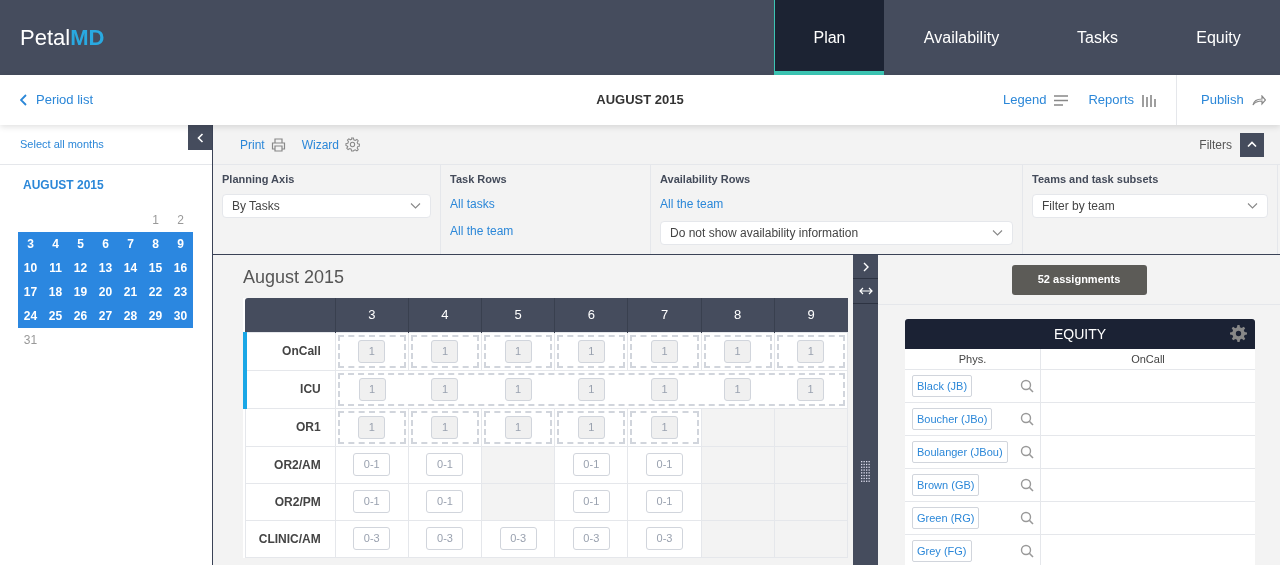 Image resolution: width=1280 pixels, height=565 pixels. I want to click on calendar-day: 22, so click(155, 292).